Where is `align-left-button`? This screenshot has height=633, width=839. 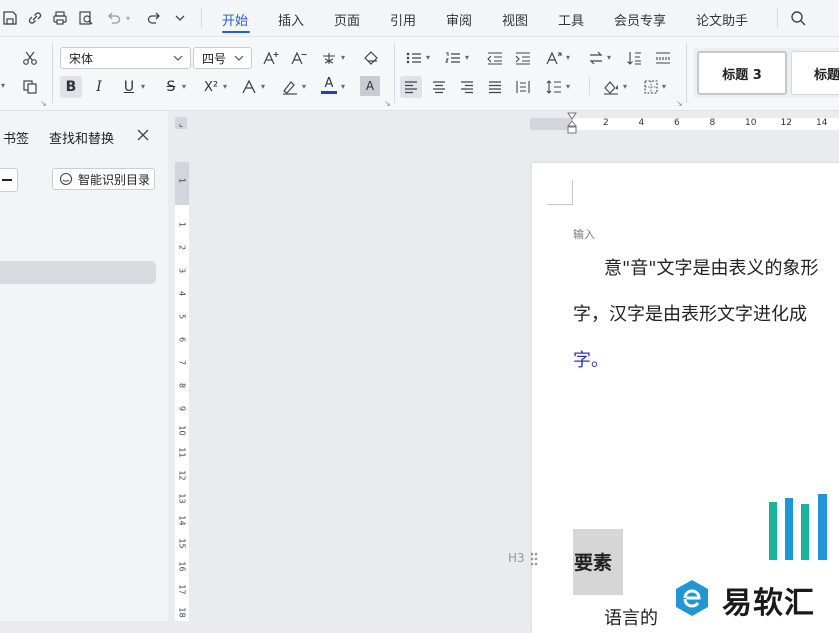 align-left-button is located at coordinates (411, 87).